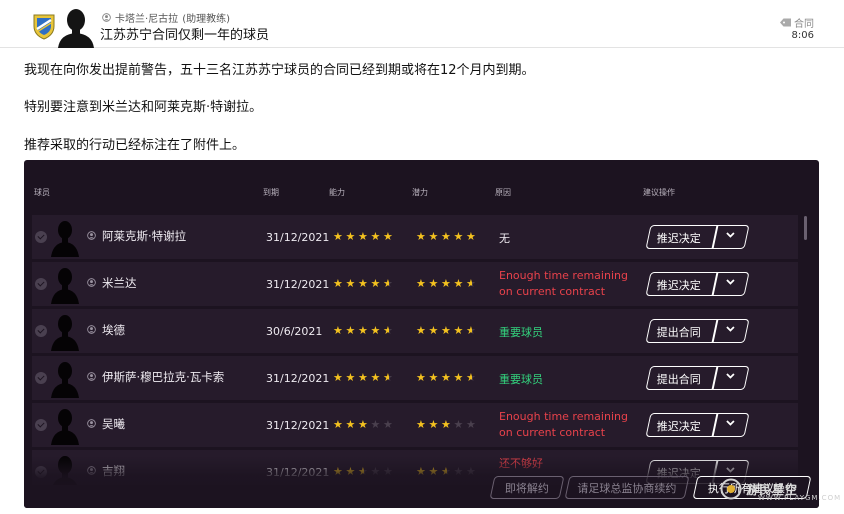 The height and width of the screenshot is (514, 844). What do you see at coordinates (146, 17) in the screenshot?
I see `sender-name: 卡塔兰·尼古拉` at bounding box center [146, 17].